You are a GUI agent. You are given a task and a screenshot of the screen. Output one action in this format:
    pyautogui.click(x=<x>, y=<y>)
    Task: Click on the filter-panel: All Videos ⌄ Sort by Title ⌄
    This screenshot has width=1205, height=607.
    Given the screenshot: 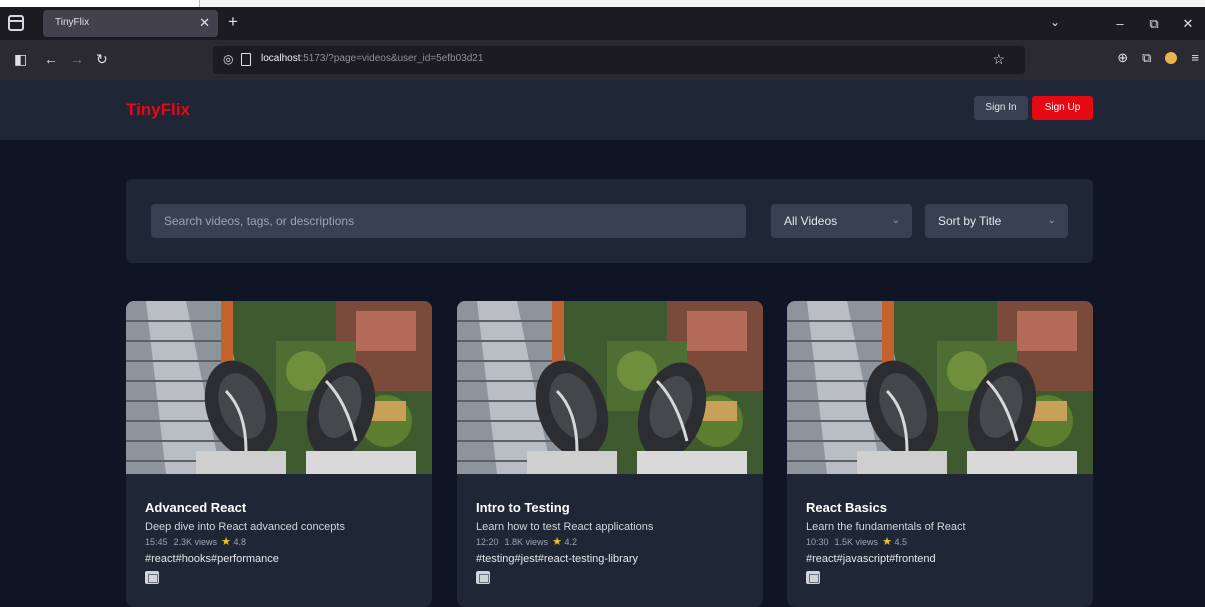 What is the action you would take?
    pyautogui.click(x=609, y=221)
    